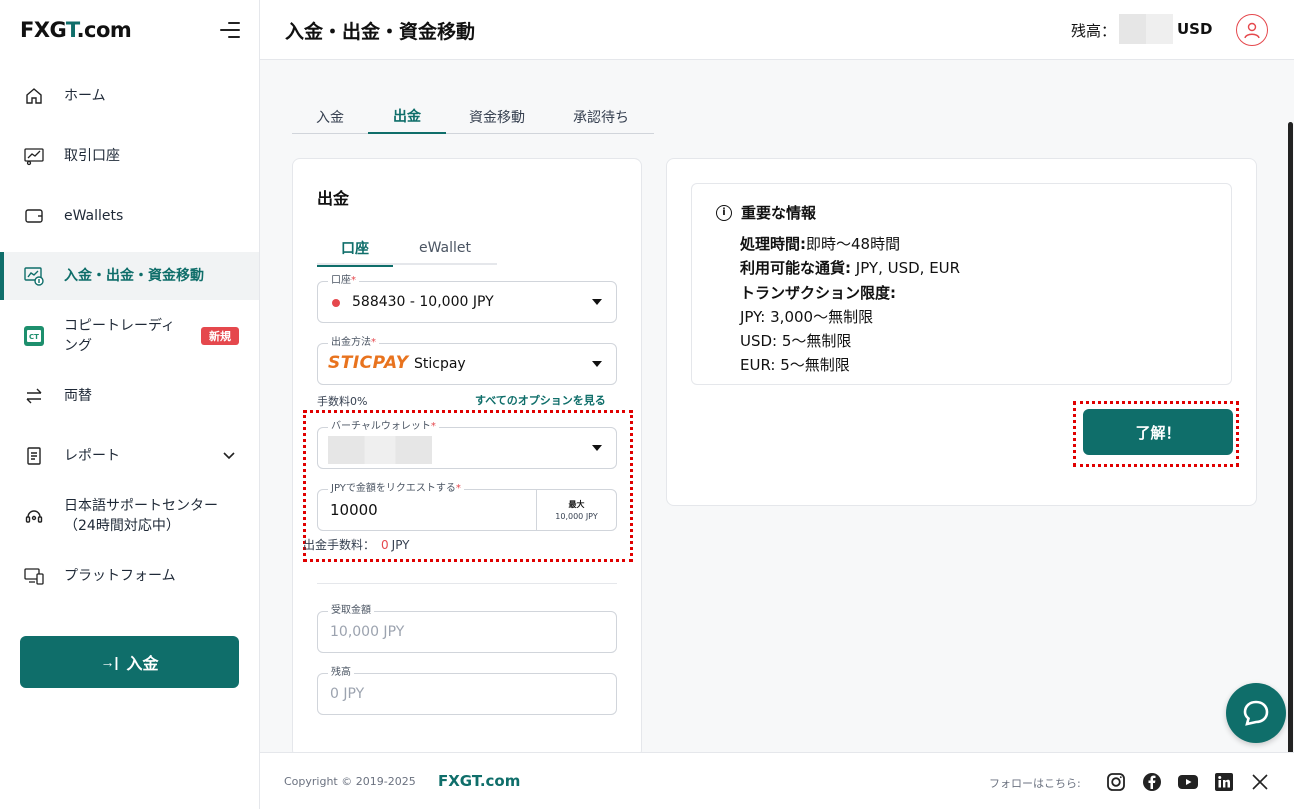 This screenshot has width=1294, height=809. Describe the element at coordinates (407, 117) in the screenshot. I see `tab-withdraw: 出金` at that location.